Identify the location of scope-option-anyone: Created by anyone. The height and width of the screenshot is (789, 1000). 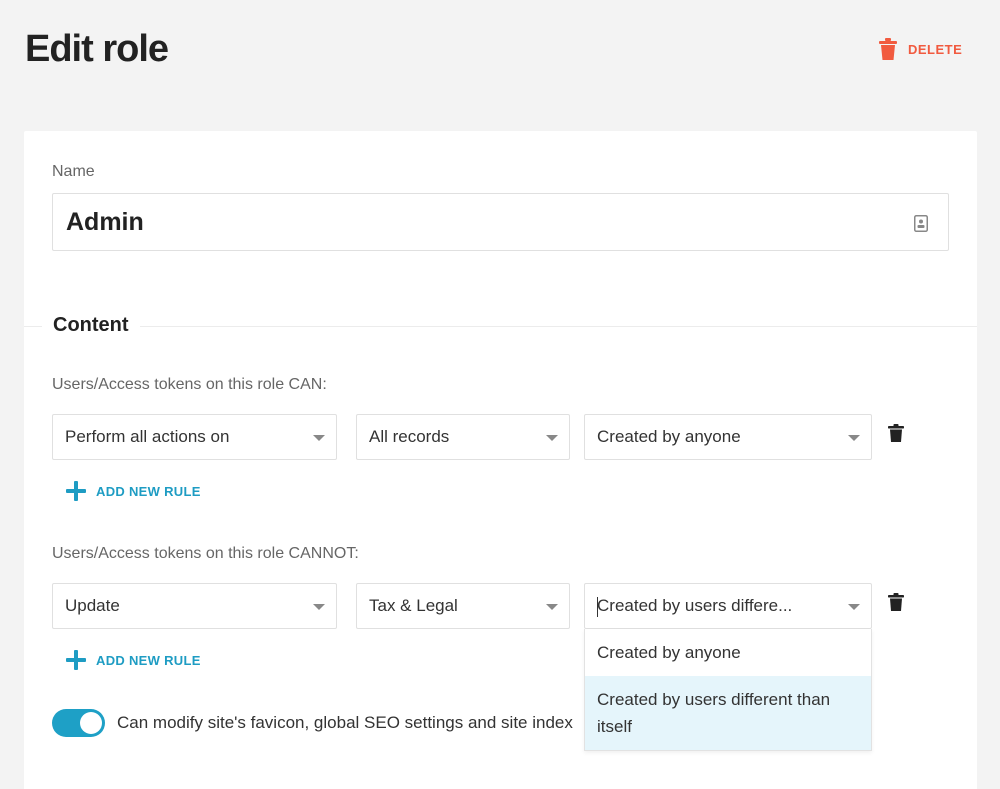
(728, 652).